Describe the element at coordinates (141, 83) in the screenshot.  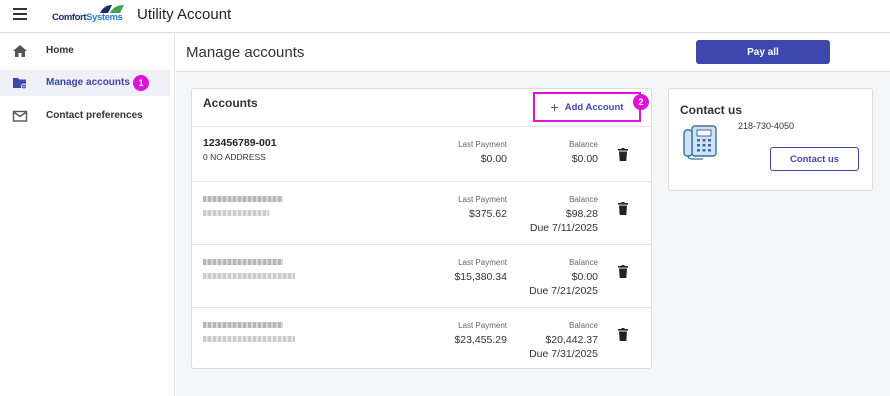
I see `step-badge: 1` at that location.